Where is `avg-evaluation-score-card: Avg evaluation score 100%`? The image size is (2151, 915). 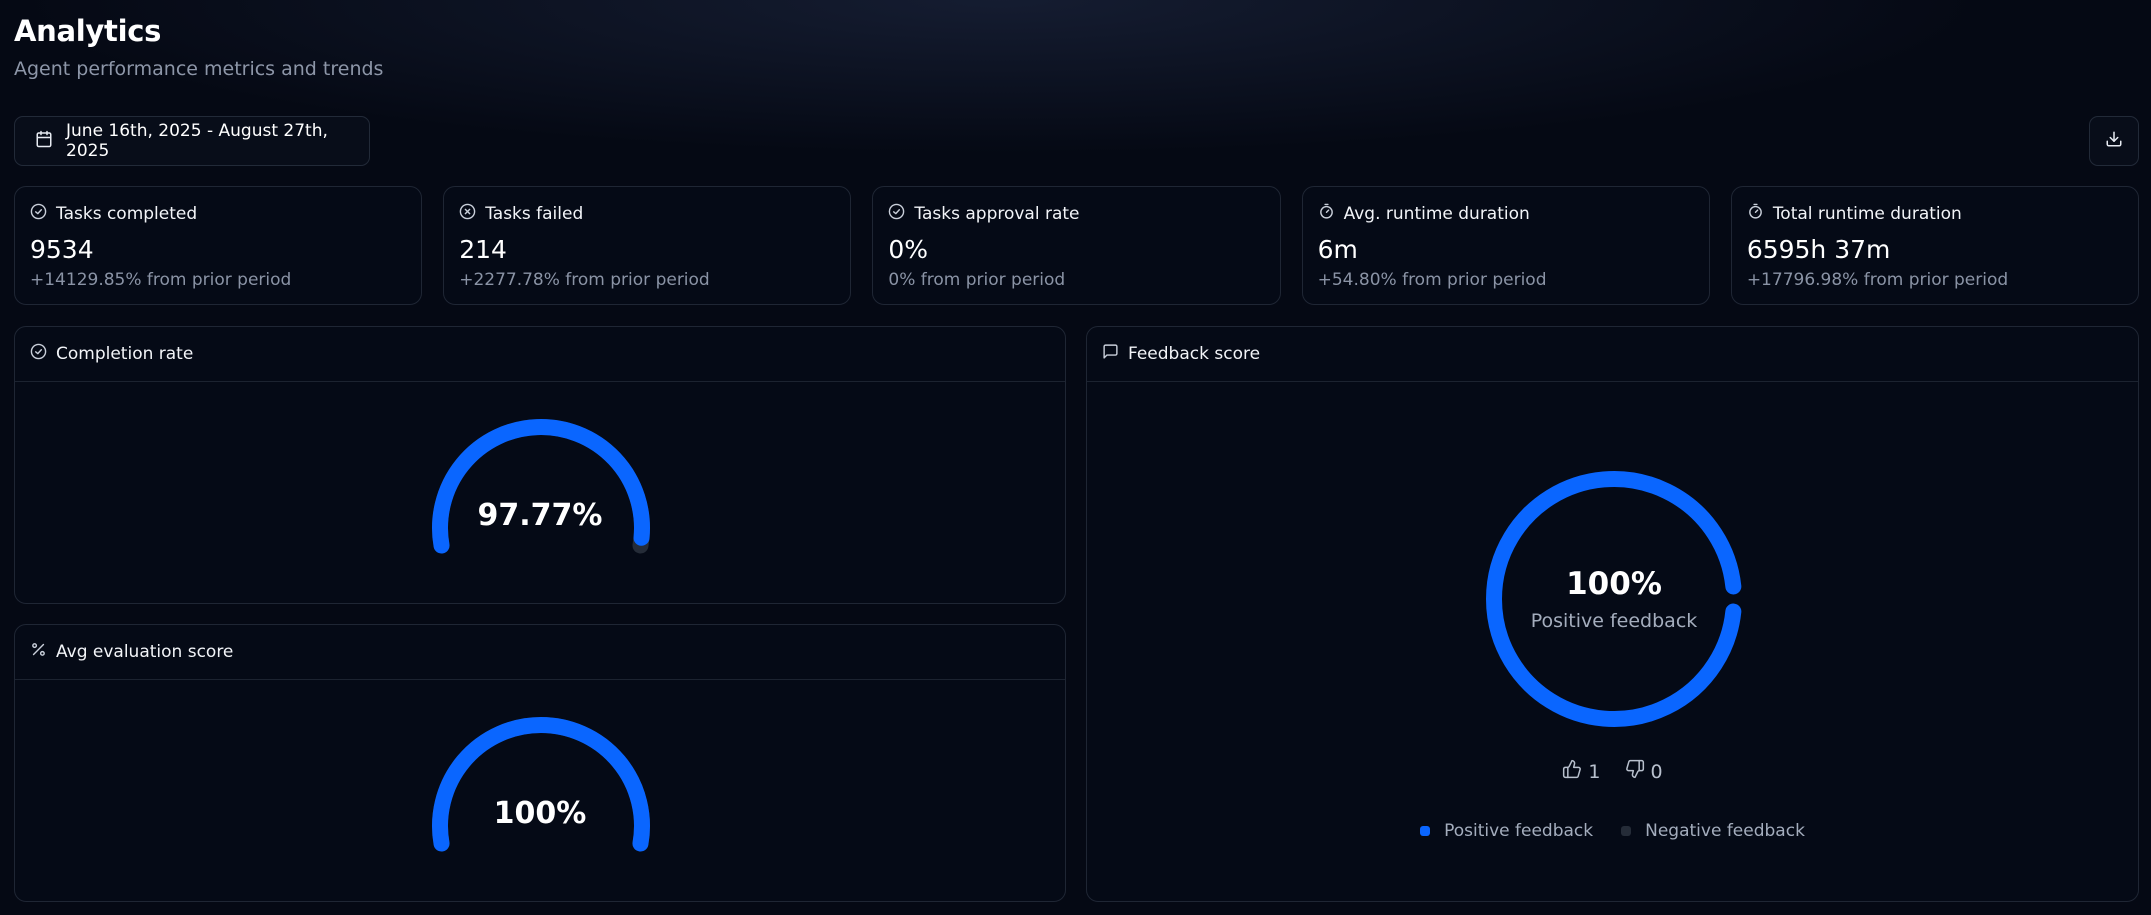 avg-evaluation-score-card: Avg evaluation score 100% is located at coordinates (540, 763).